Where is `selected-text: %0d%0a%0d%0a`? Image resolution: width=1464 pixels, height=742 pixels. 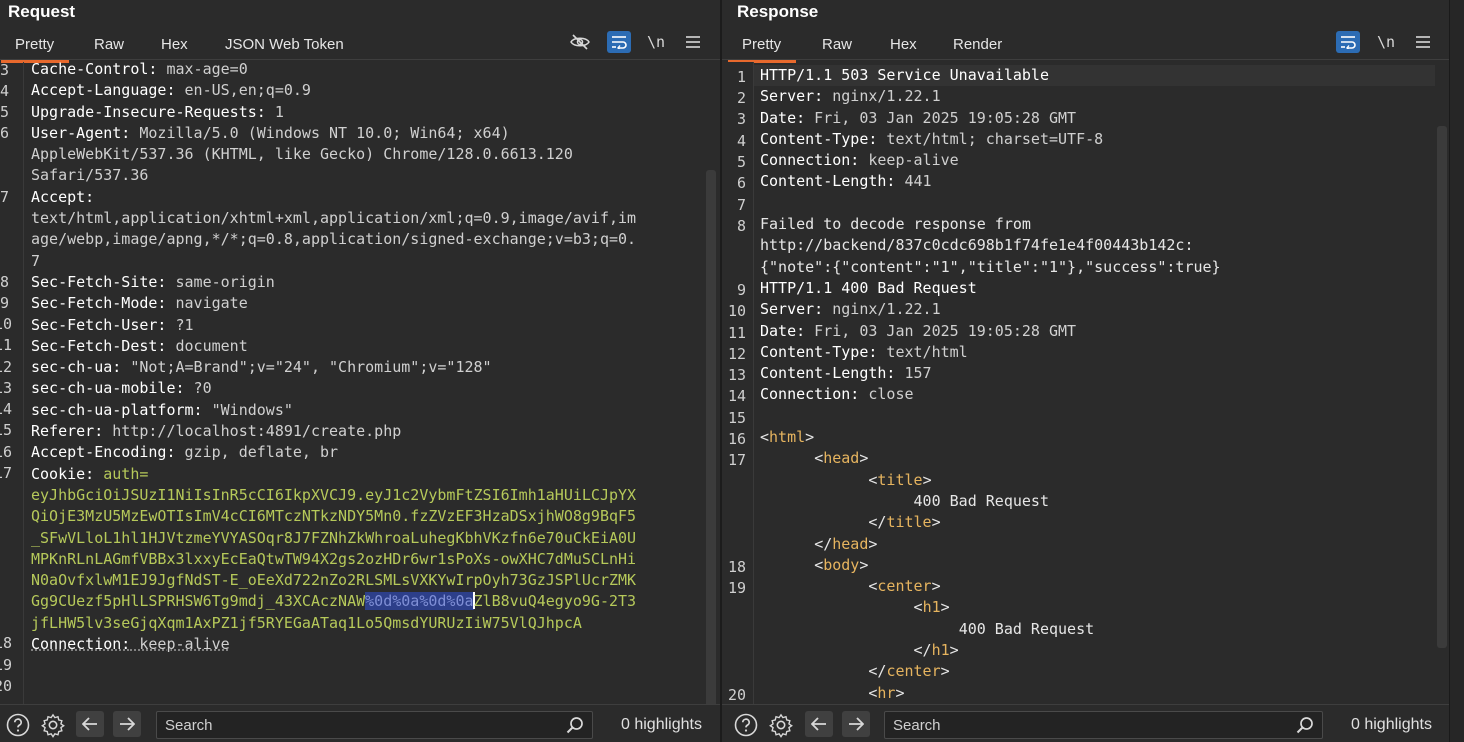
selected-text: %0d%0a%0d%0a is located at coordinates (419, 601).